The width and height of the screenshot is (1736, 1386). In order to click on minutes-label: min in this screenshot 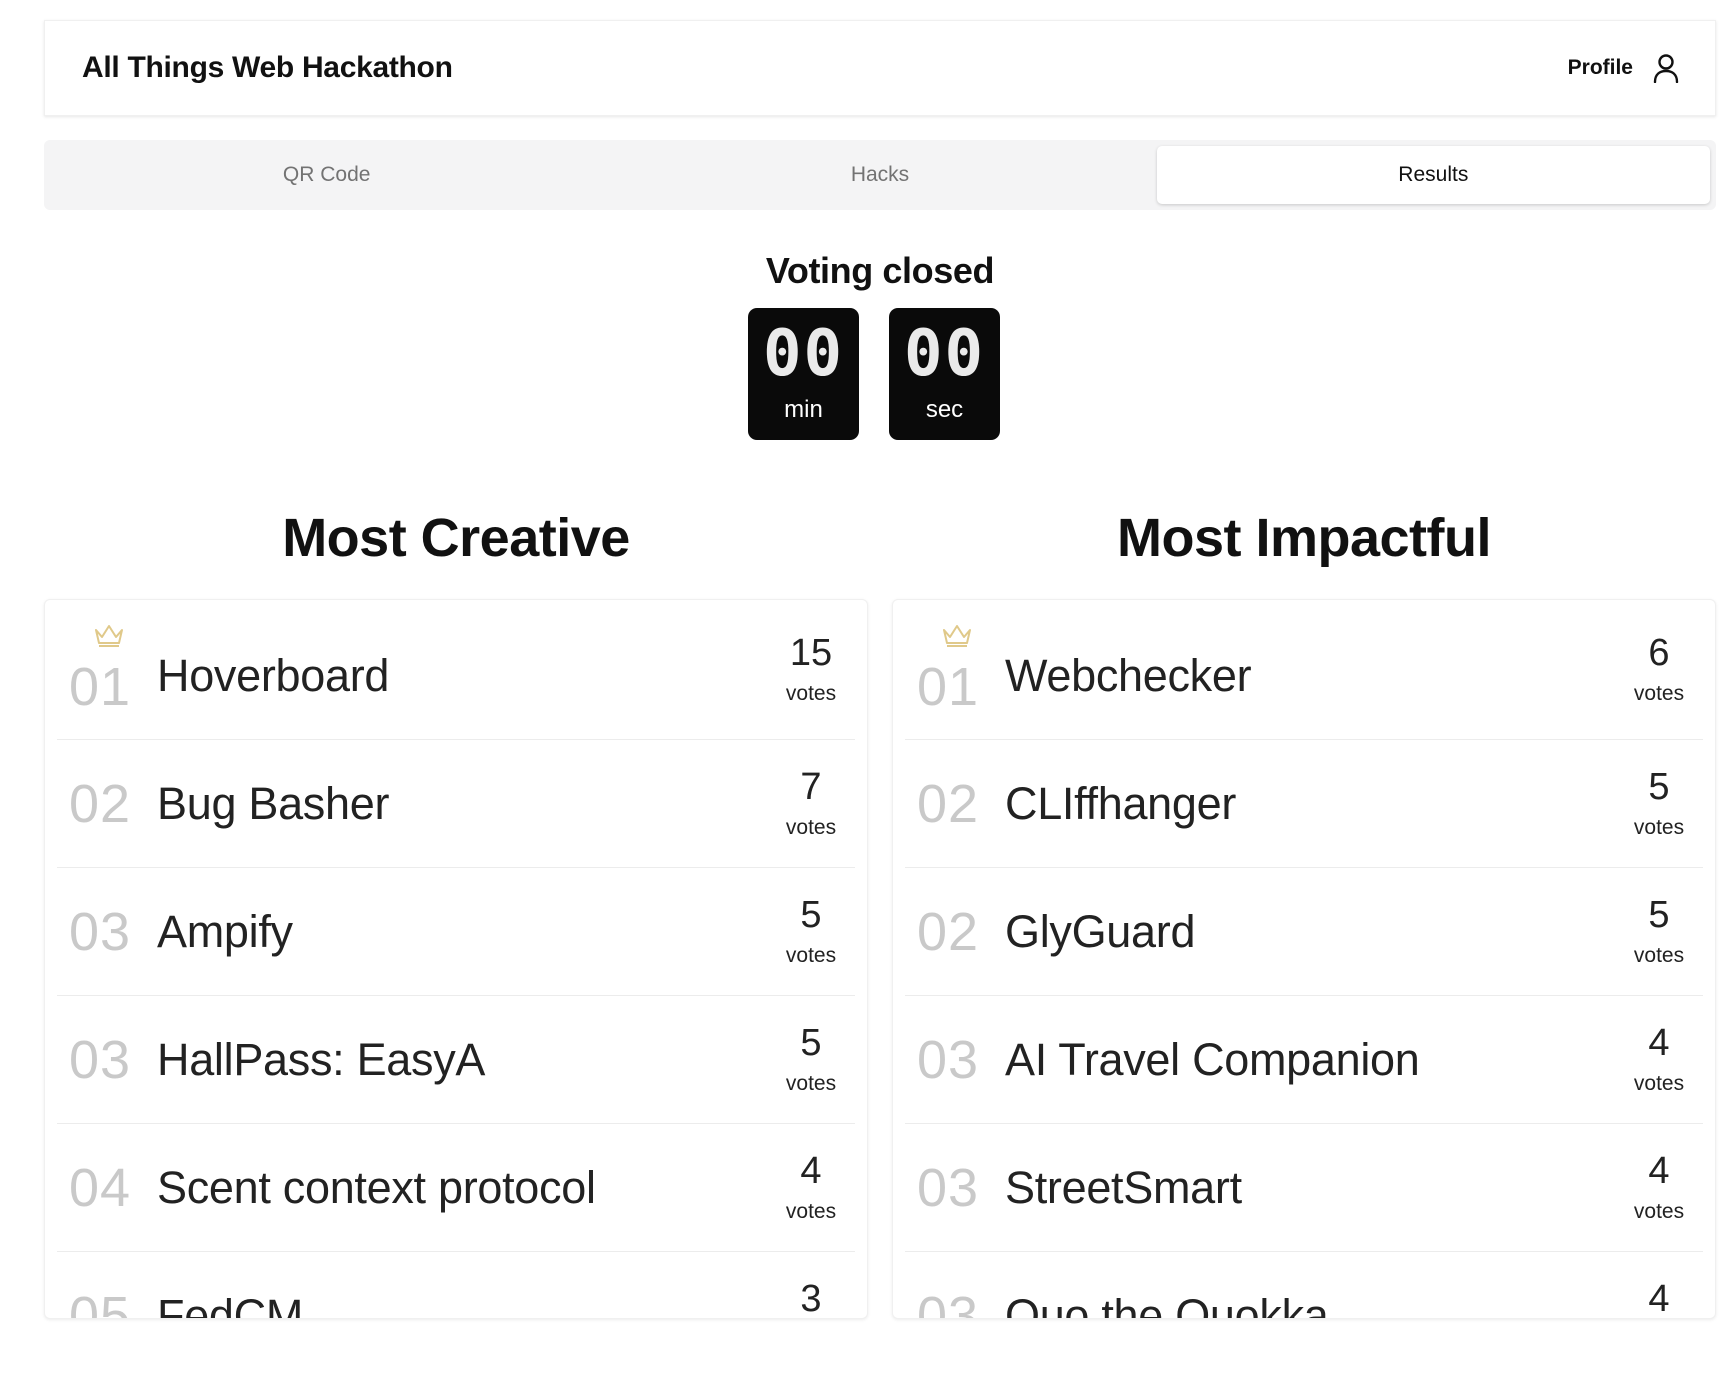, I will do `click(803, 409)`.